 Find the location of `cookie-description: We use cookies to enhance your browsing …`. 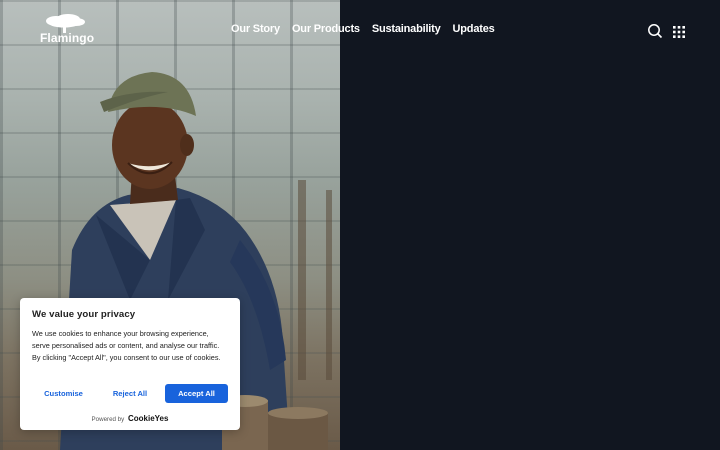

cookie-description: We use cookies to enhance your browsing … is located at coordinates (126, 345).